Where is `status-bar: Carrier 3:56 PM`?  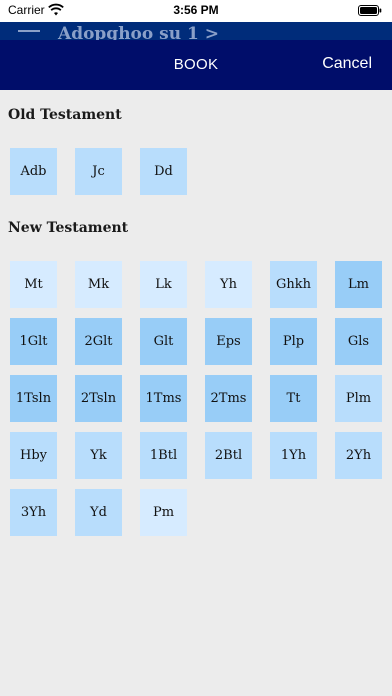 status-bar: Carrier 3:56 PM is located at coordinates (196, 11).